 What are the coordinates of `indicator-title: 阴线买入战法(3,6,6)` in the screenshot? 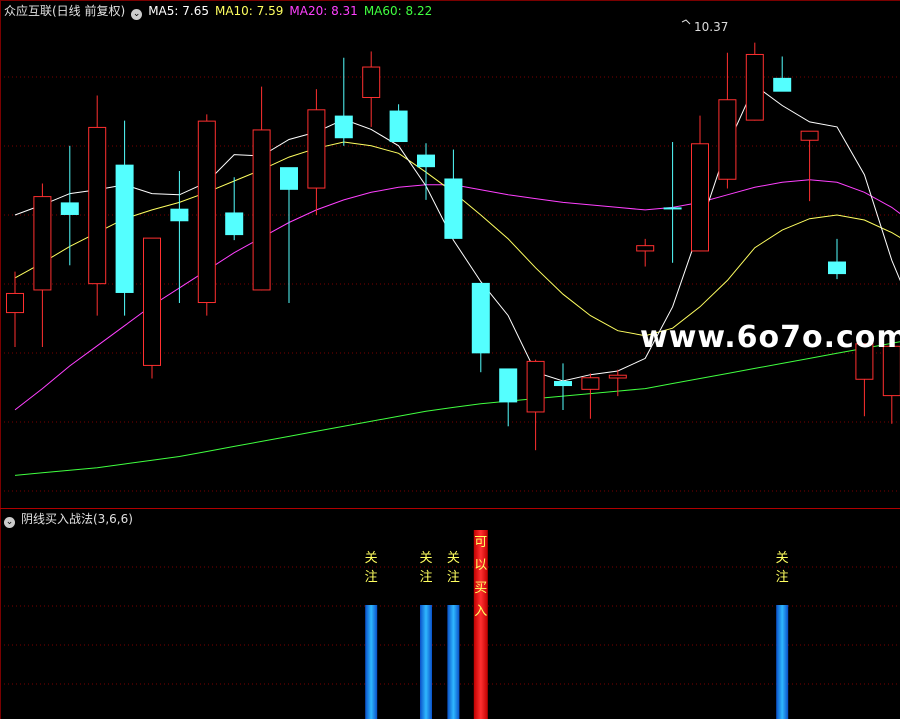 It's located at (77, 519).